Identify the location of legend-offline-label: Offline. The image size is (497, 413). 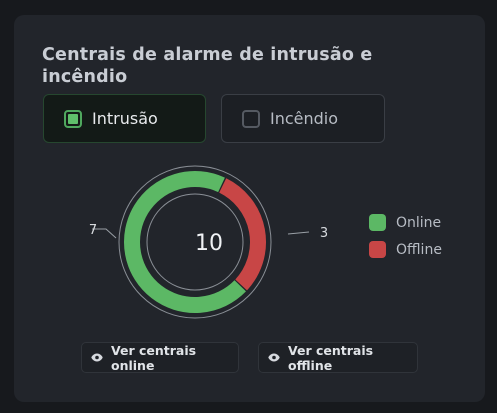
(419, 249).